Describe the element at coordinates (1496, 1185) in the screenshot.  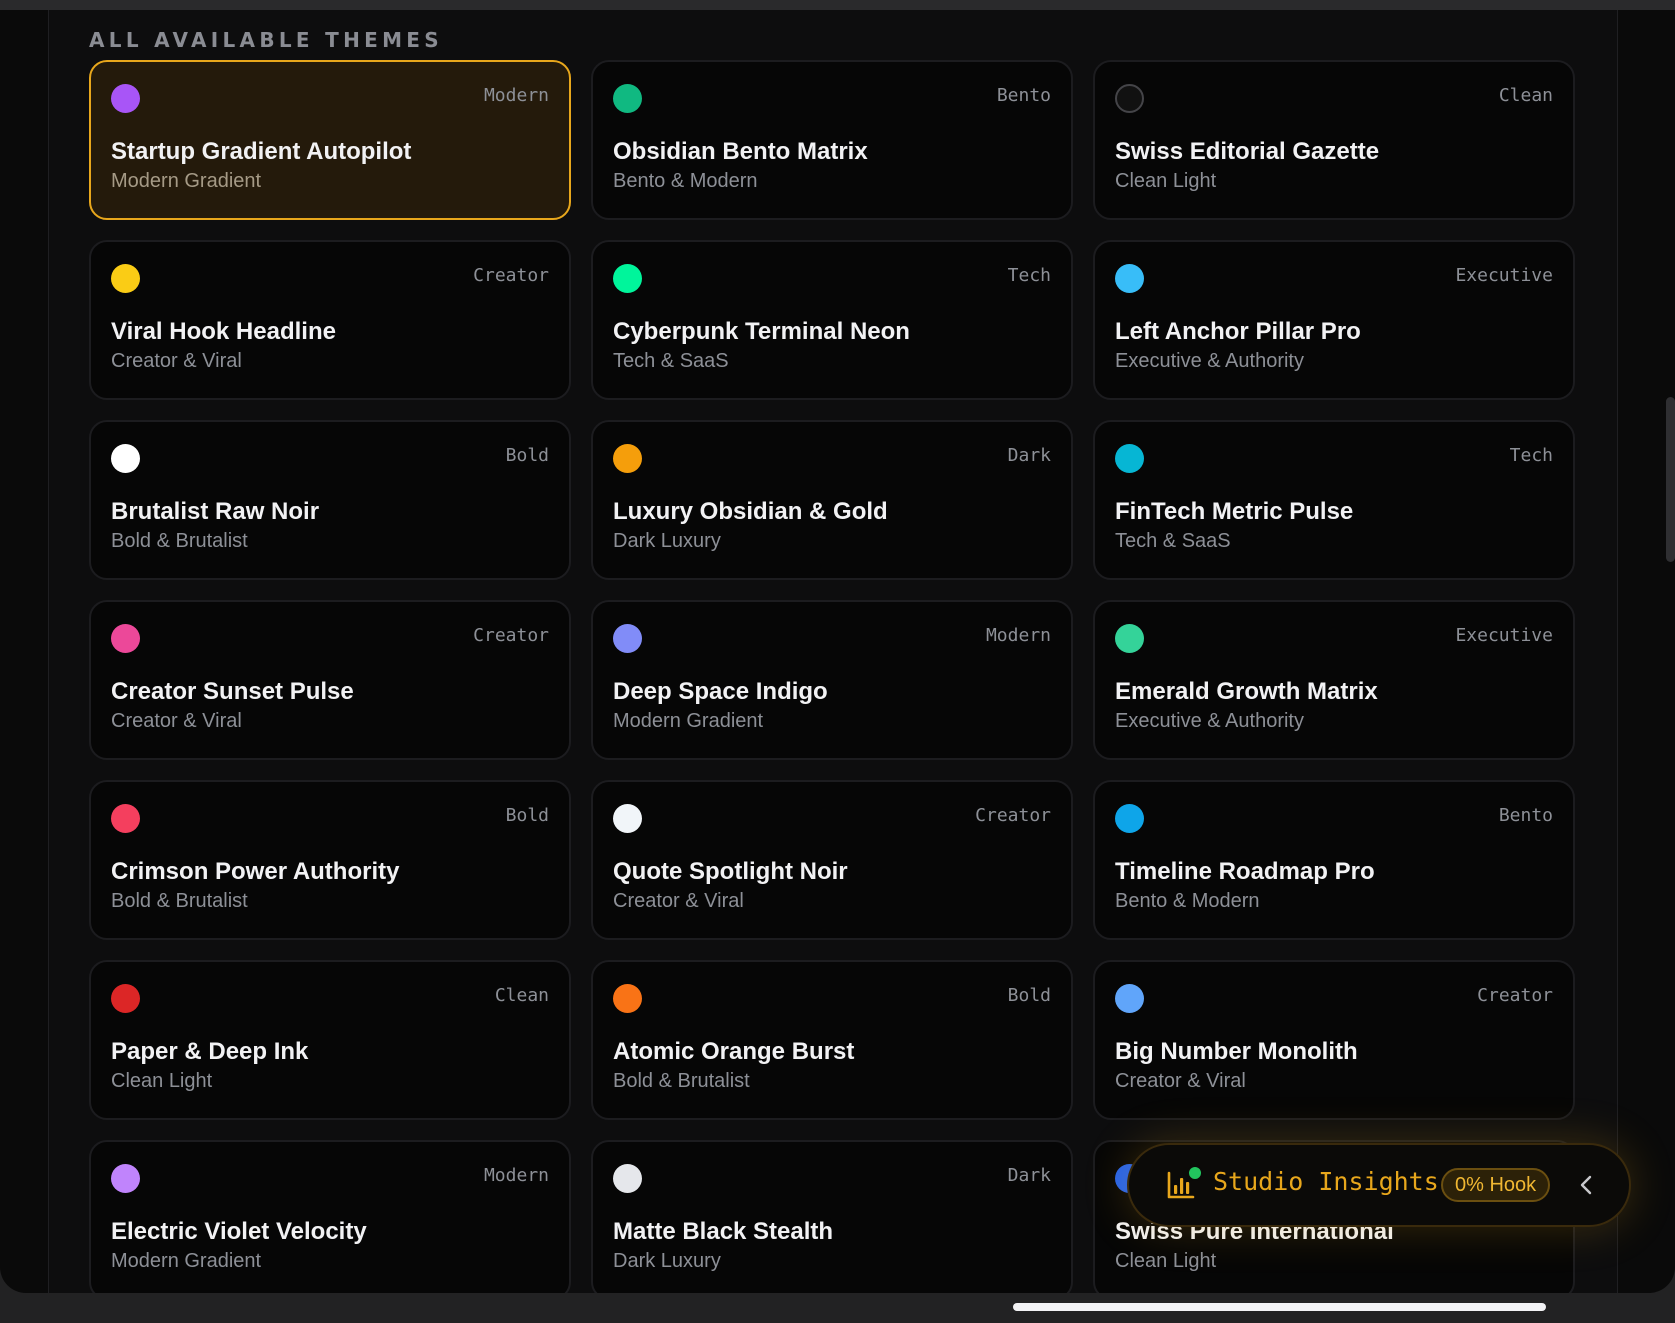
I see `hook-score-badge: 0% Hook` at that location.